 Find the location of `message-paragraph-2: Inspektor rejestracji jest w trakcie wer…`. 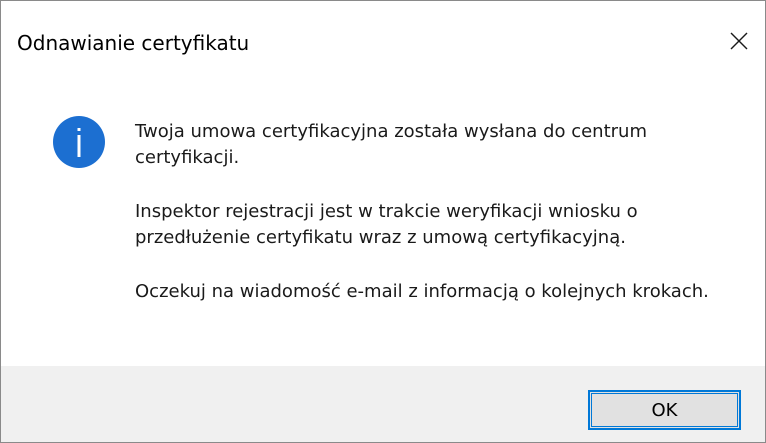

message-paragraph-2: Inspektor rejestracji jest w trakcie wer… is located at coordinates (386, 224).